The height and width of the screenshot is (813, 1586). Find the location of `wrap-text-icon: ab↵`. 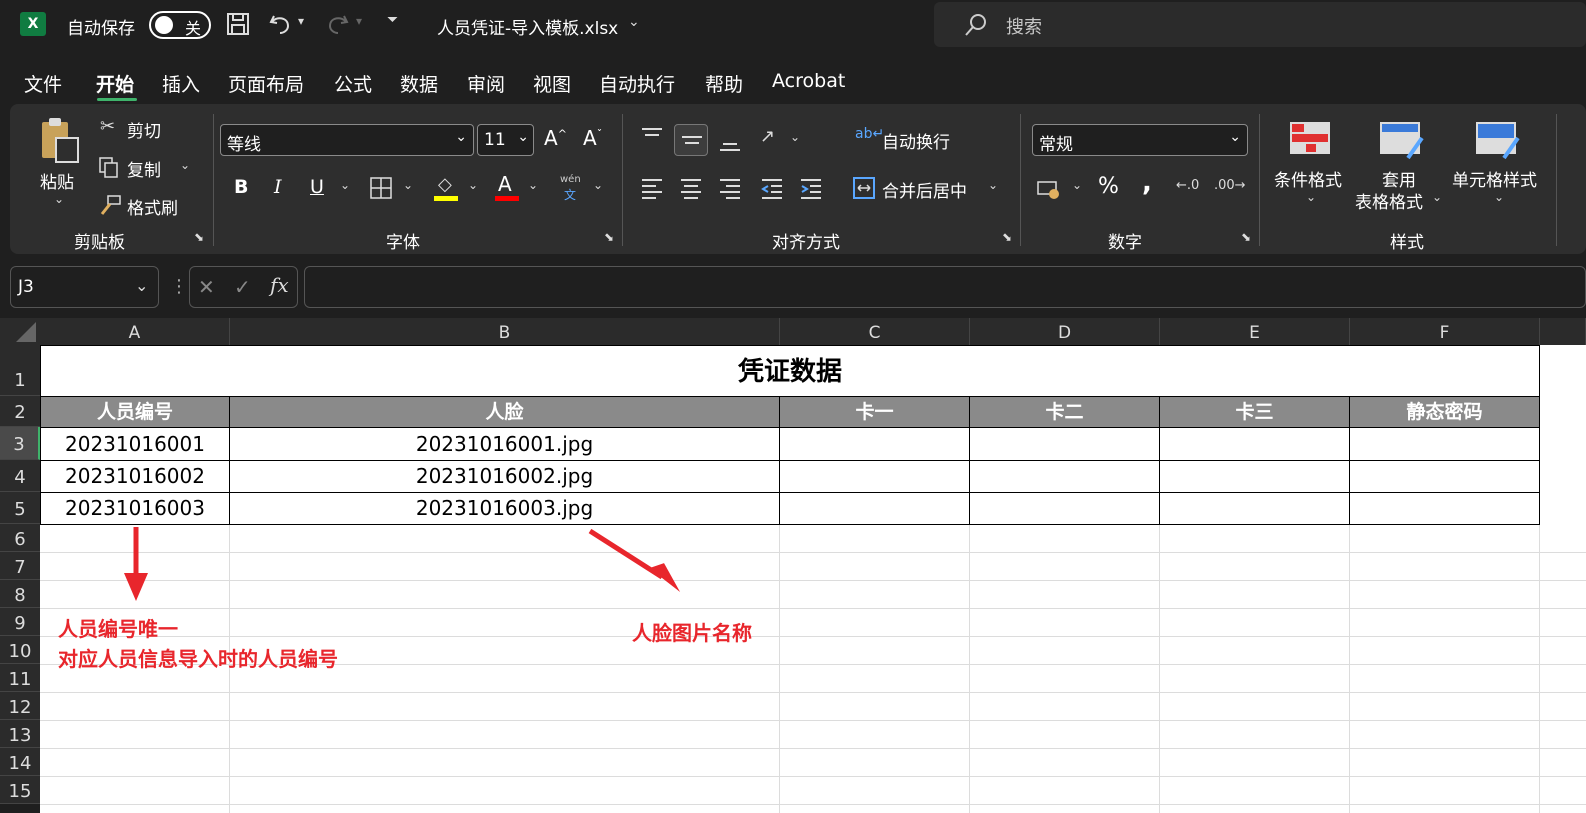

wrap-text-icon: ab↵ is located at coordinates (869, 134).